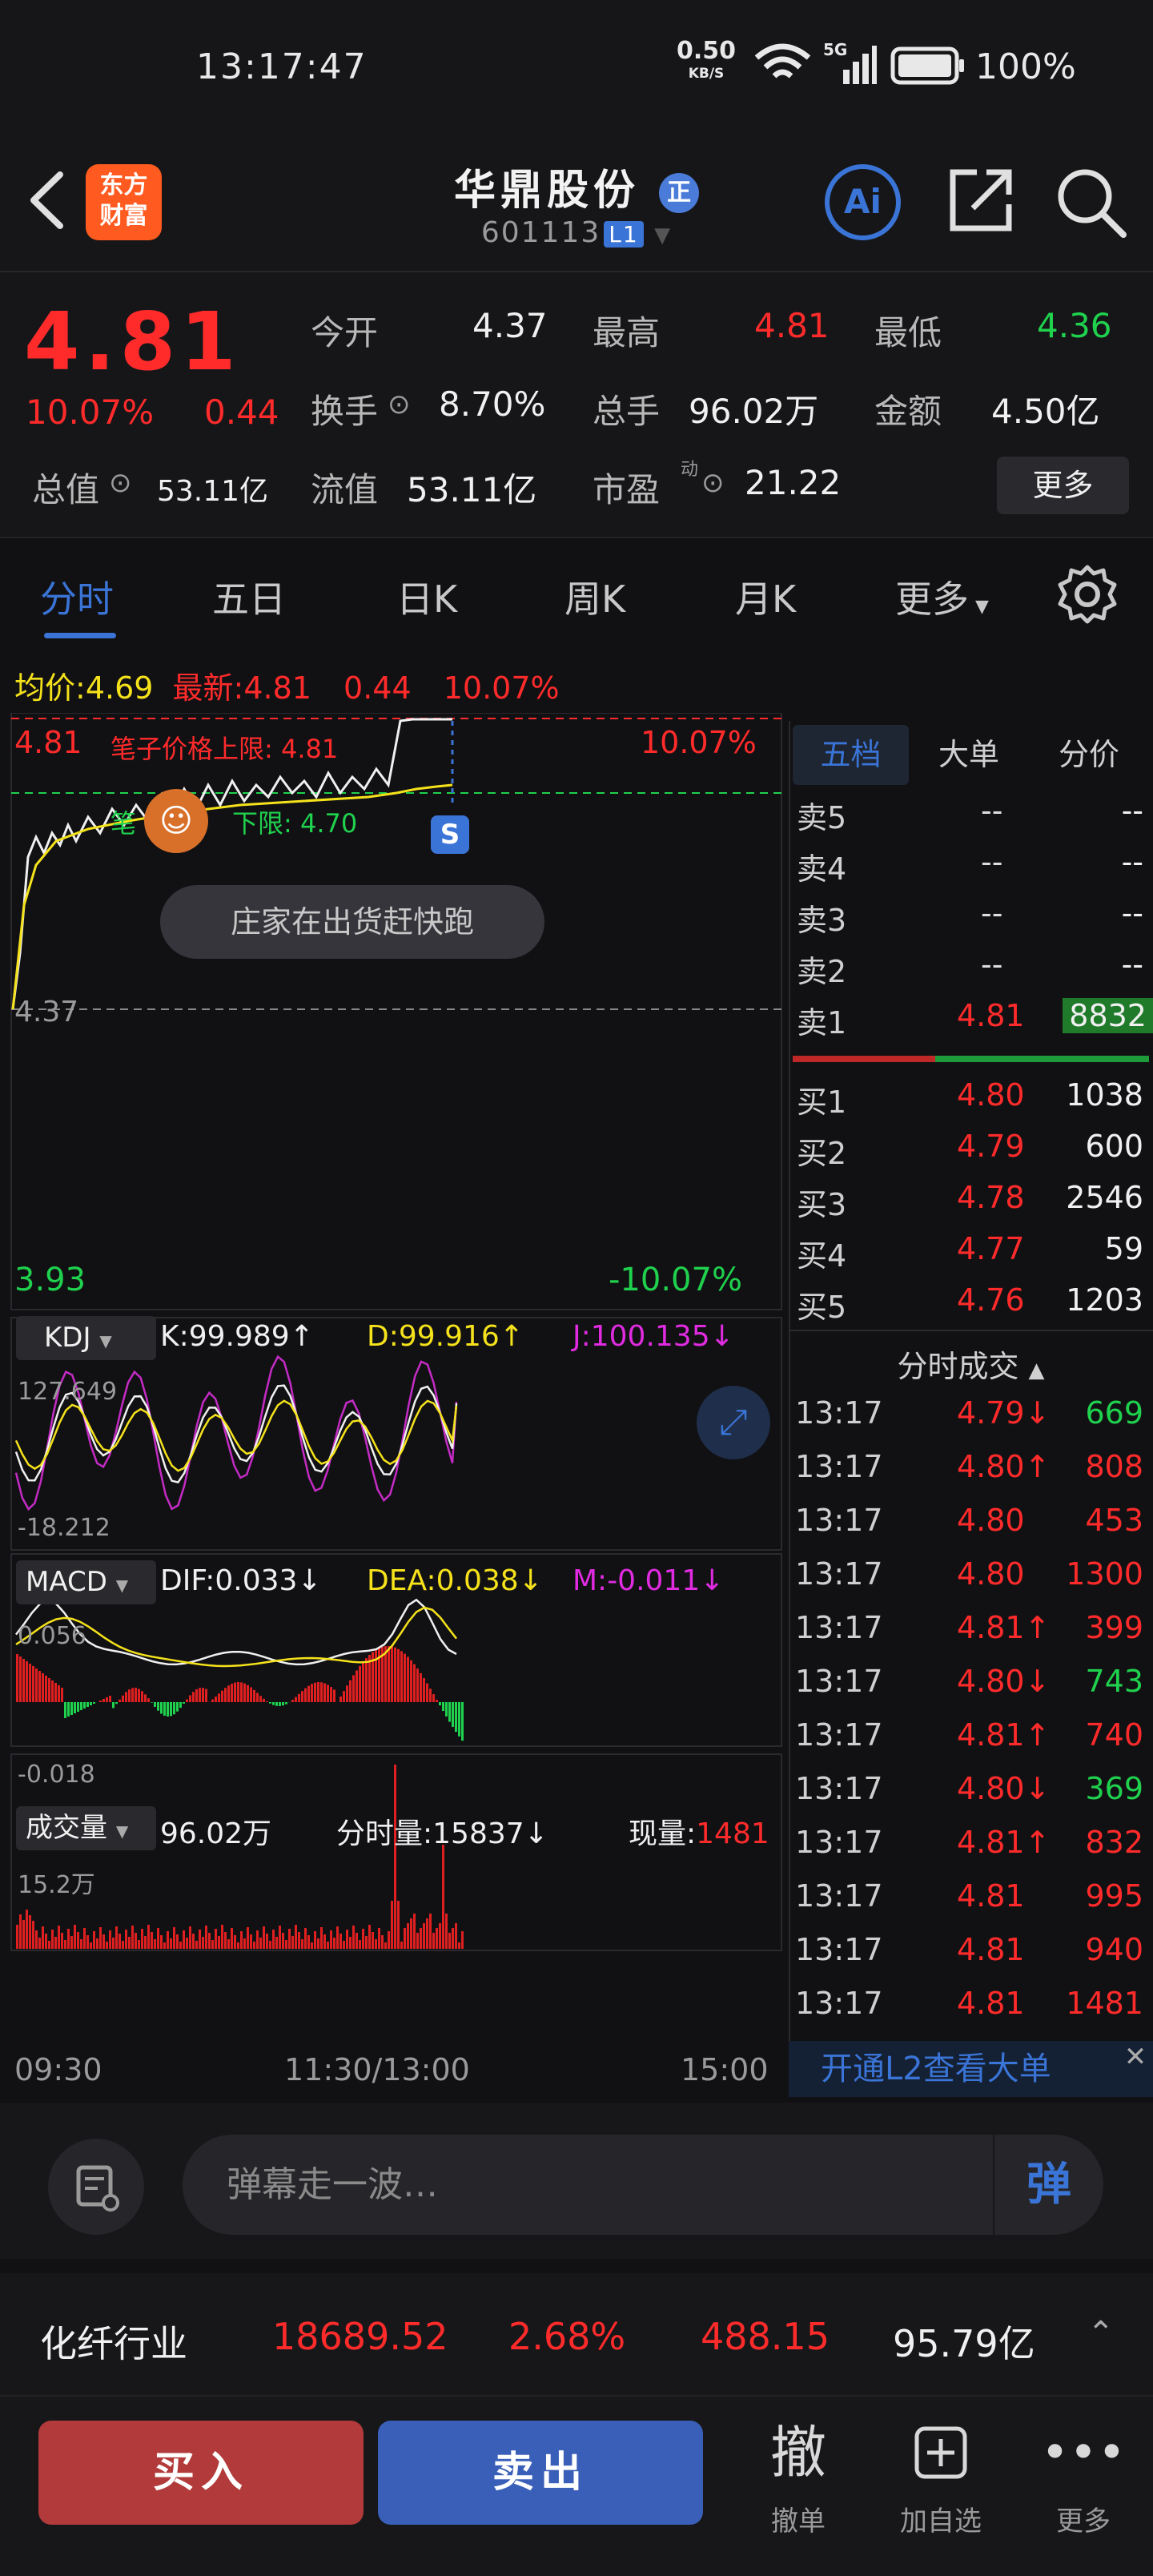 The height and width of the screenshot is (2576, 1153). What do you see at coordinates (58, 2069) in the screenshot?
I see `time-start: 09:30` at bounding box center [58, 2069].